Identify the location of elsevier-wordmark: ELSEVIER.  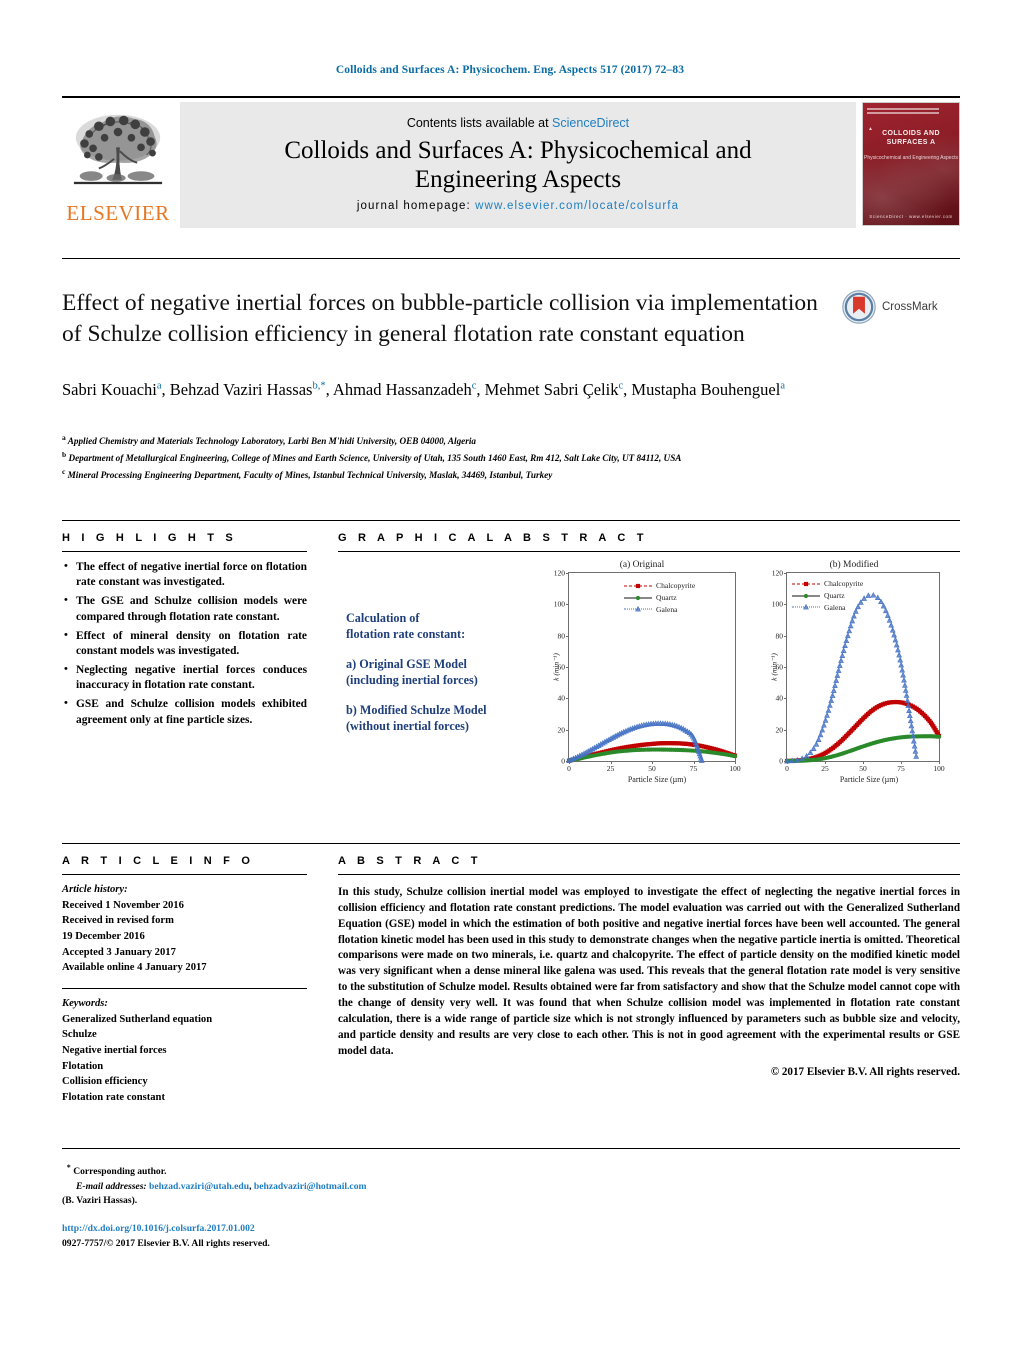
(118, 213).